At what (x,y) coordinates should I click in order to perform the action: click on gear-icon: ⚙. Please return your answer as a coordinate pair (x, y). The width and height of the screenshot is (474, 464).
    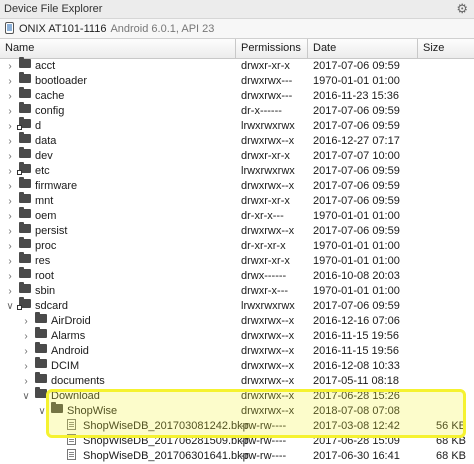
    Looking at the image, I should click on (462, 9).